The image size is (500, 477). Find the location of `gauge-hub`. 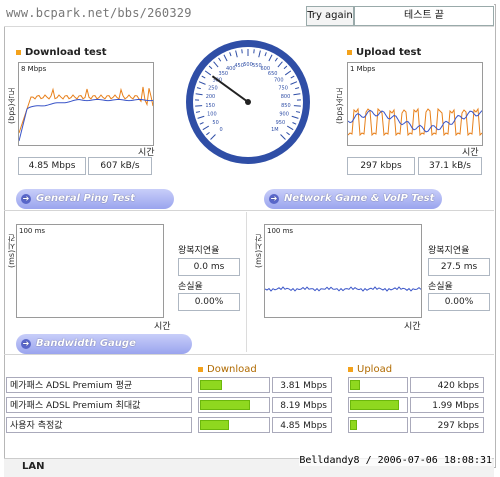

gauge-hub is located at coordinates (248, 102).